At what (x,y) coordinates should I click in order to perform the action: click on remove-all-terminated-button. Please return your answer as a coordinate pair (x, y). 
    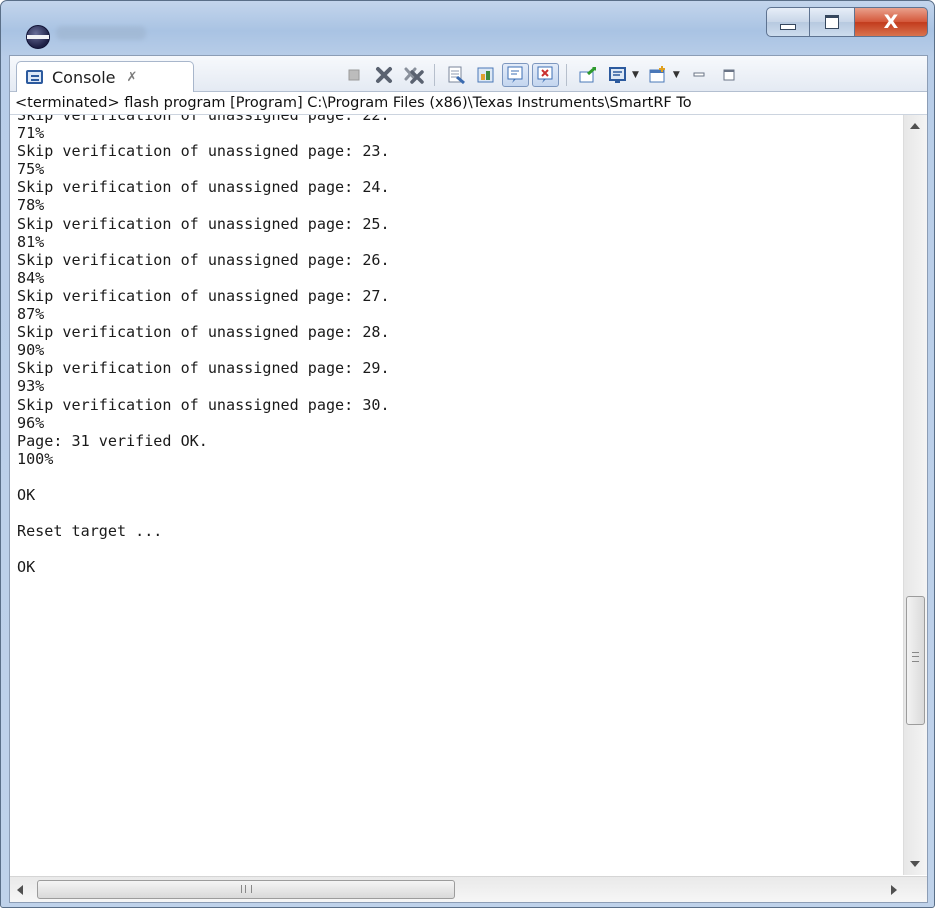
    Looking at the image, I should click on (413, 75).